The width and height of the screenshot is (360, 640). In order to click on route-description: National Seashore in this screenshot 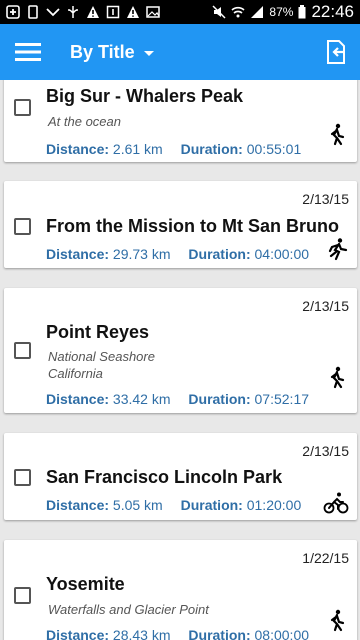, I will do `click(101, 356)`.